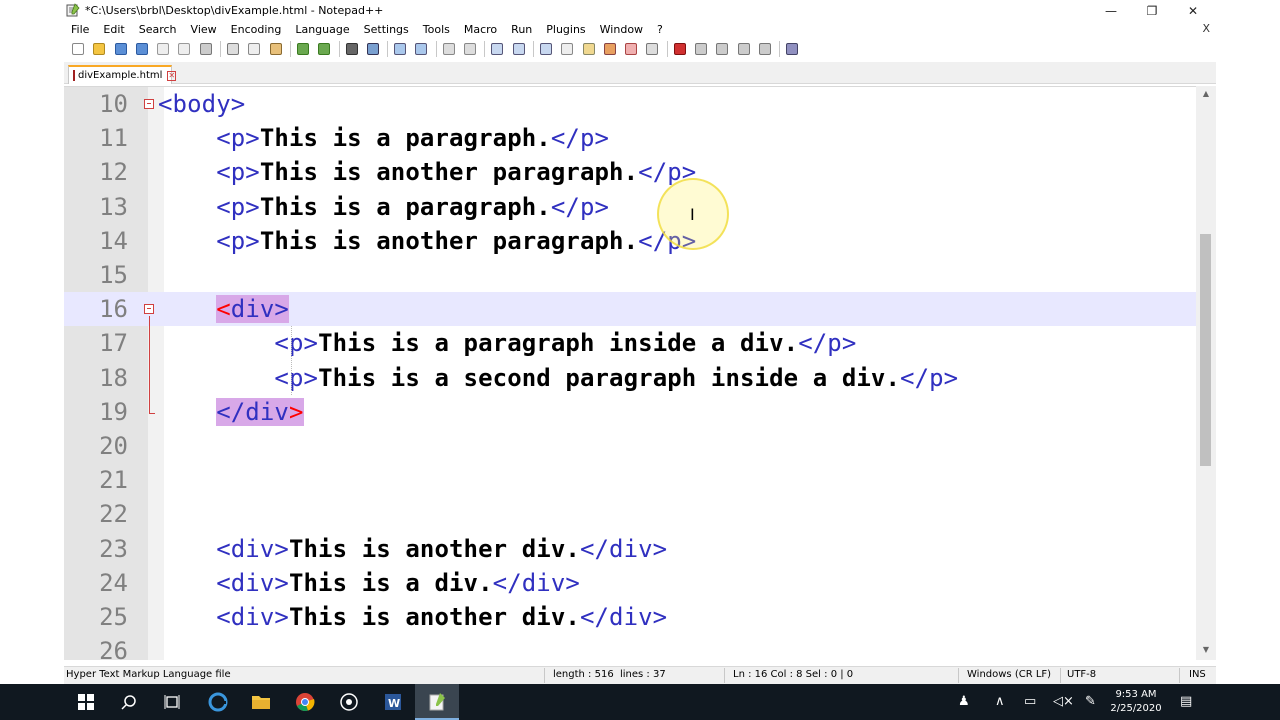 This screenshot has height=720, width=1280. I want to click on menu-tools: Tools, so click(436, 29).